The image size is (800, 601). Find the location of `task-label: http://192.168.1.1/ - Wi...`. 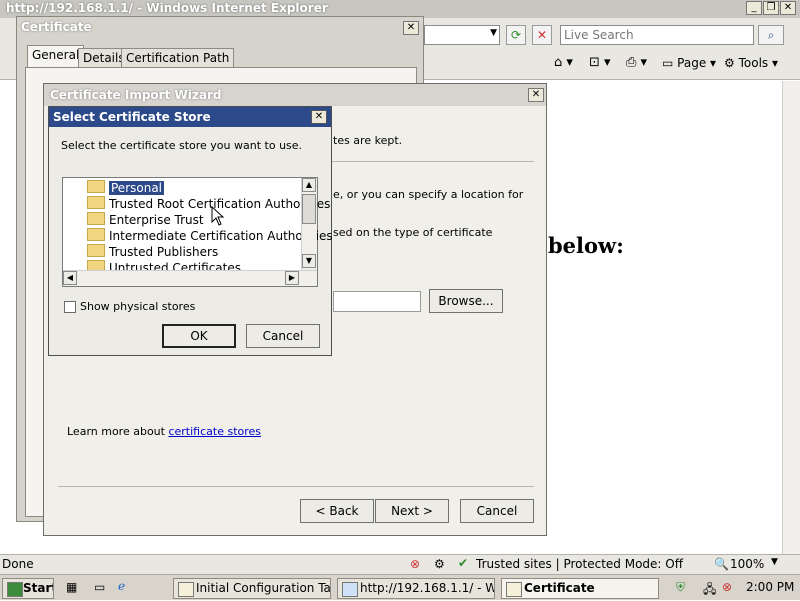

task-label: http://192.168.1.1/ - Wi... is located at coordinates (427, 588).